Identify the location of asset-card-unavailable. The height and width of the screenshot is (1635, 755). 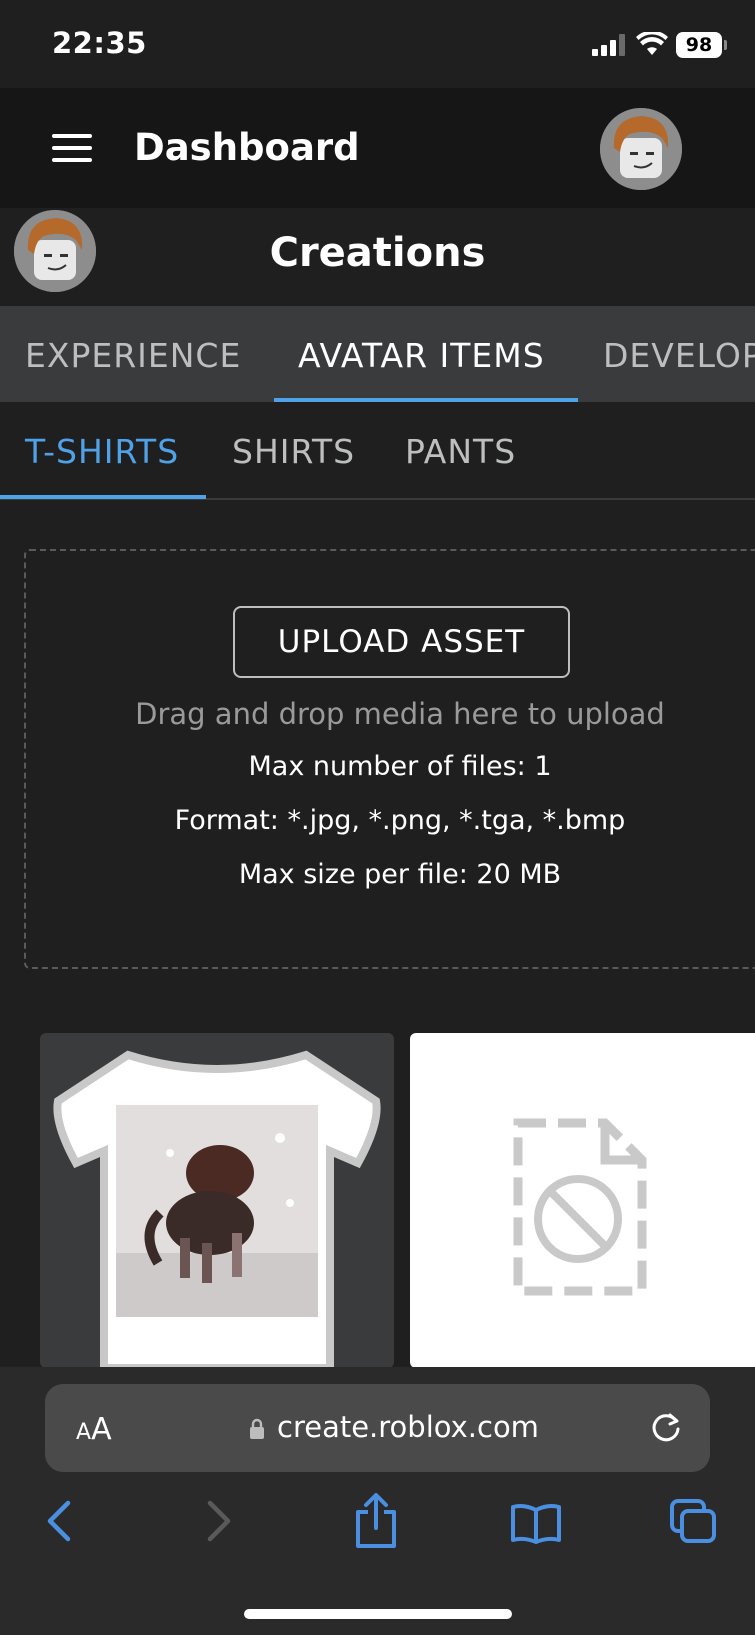
(582, 1200).